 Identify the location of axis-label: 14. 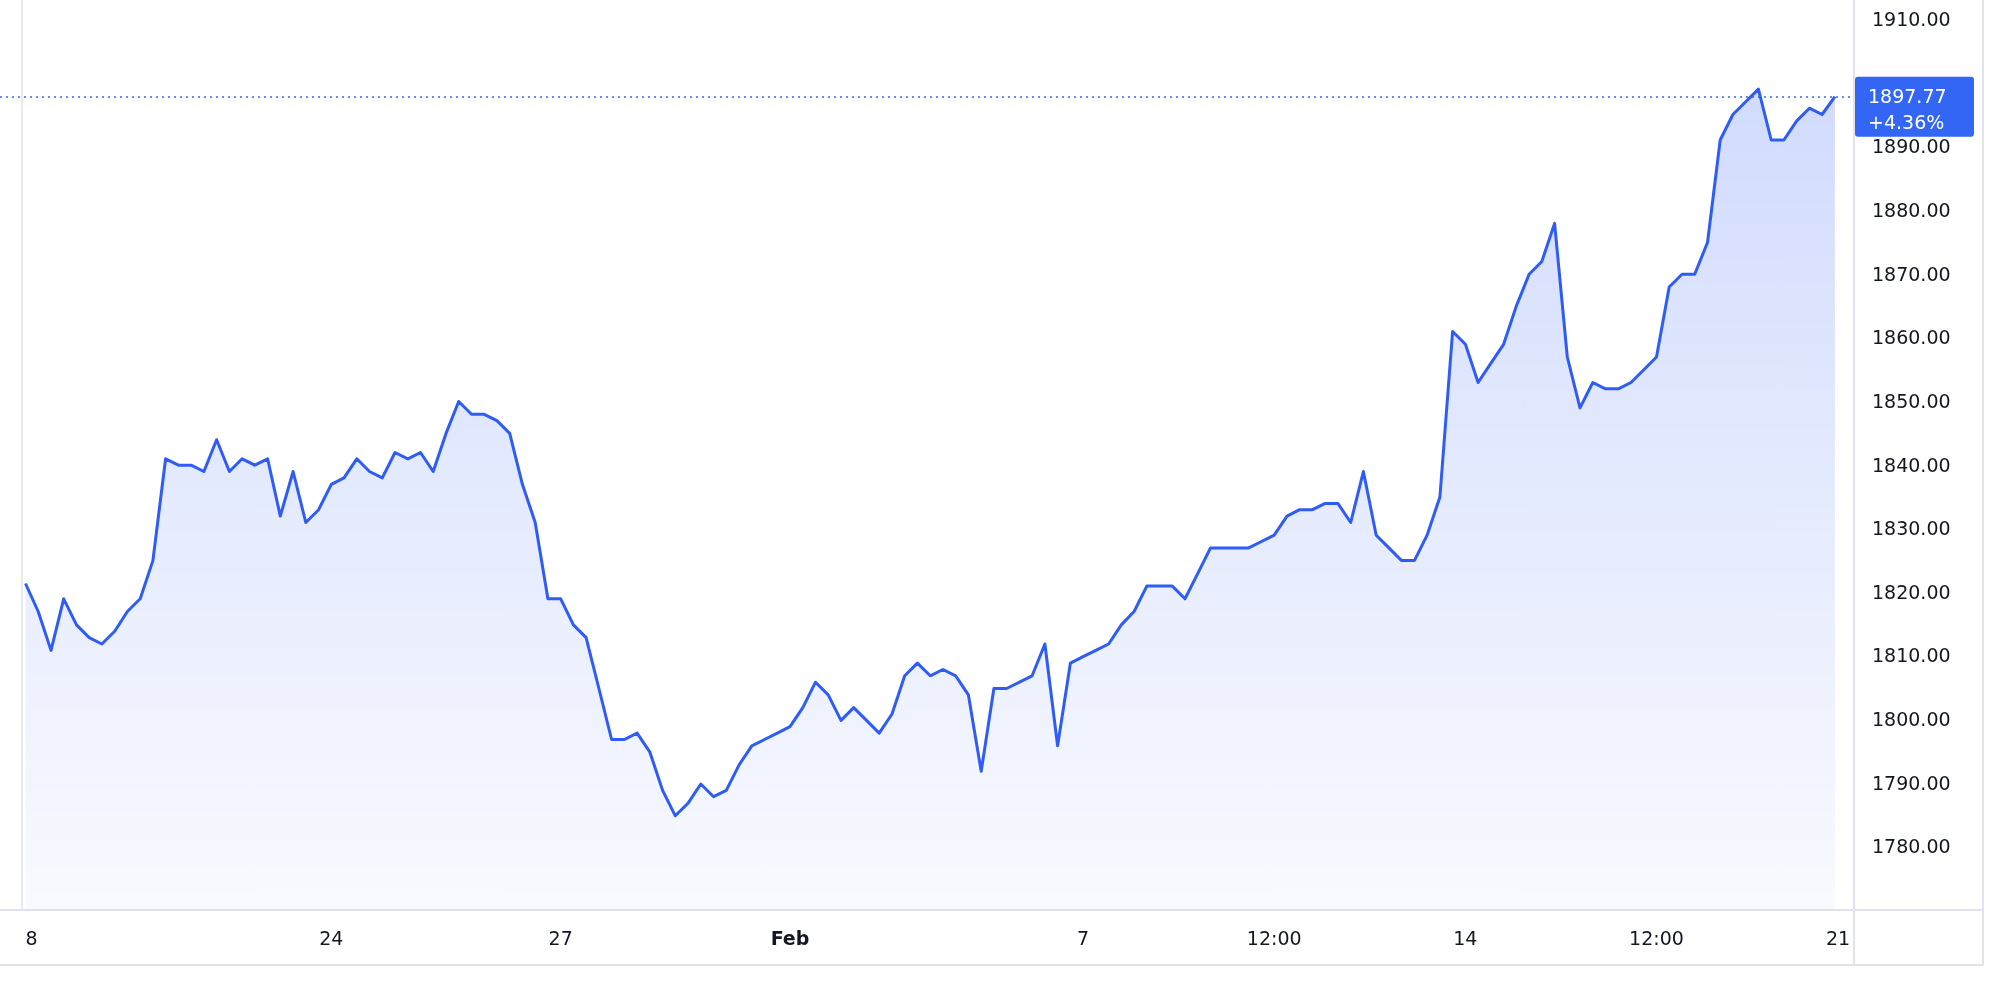
(1465, 938).